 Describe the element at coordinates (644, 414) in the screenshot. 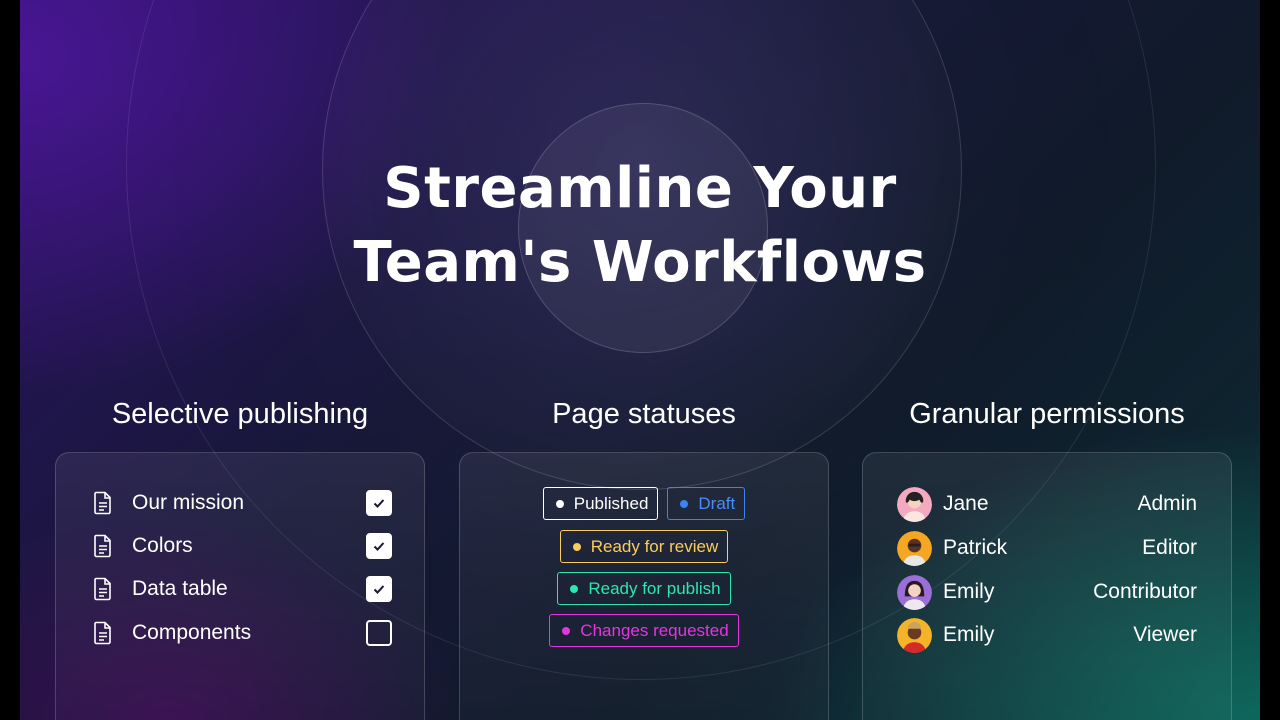

I see `statuses-title: Page statuses` at that location.